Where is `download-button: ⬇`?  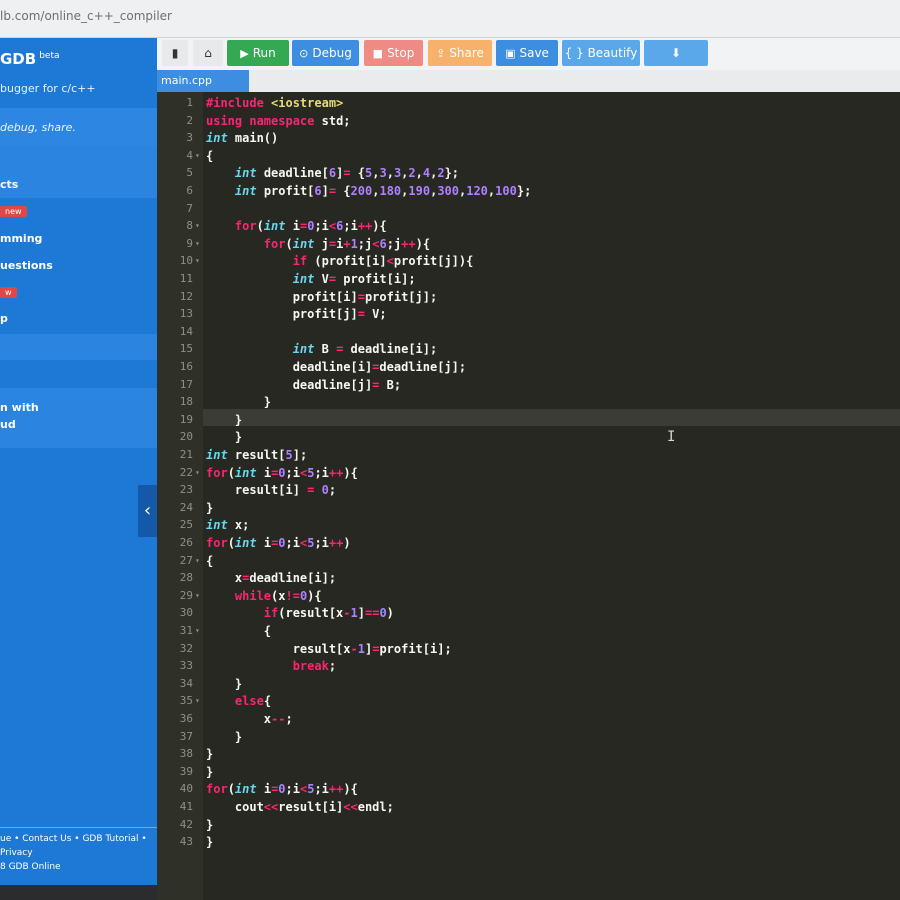
download-button: ⬇ is located at coordinates (676, 53).